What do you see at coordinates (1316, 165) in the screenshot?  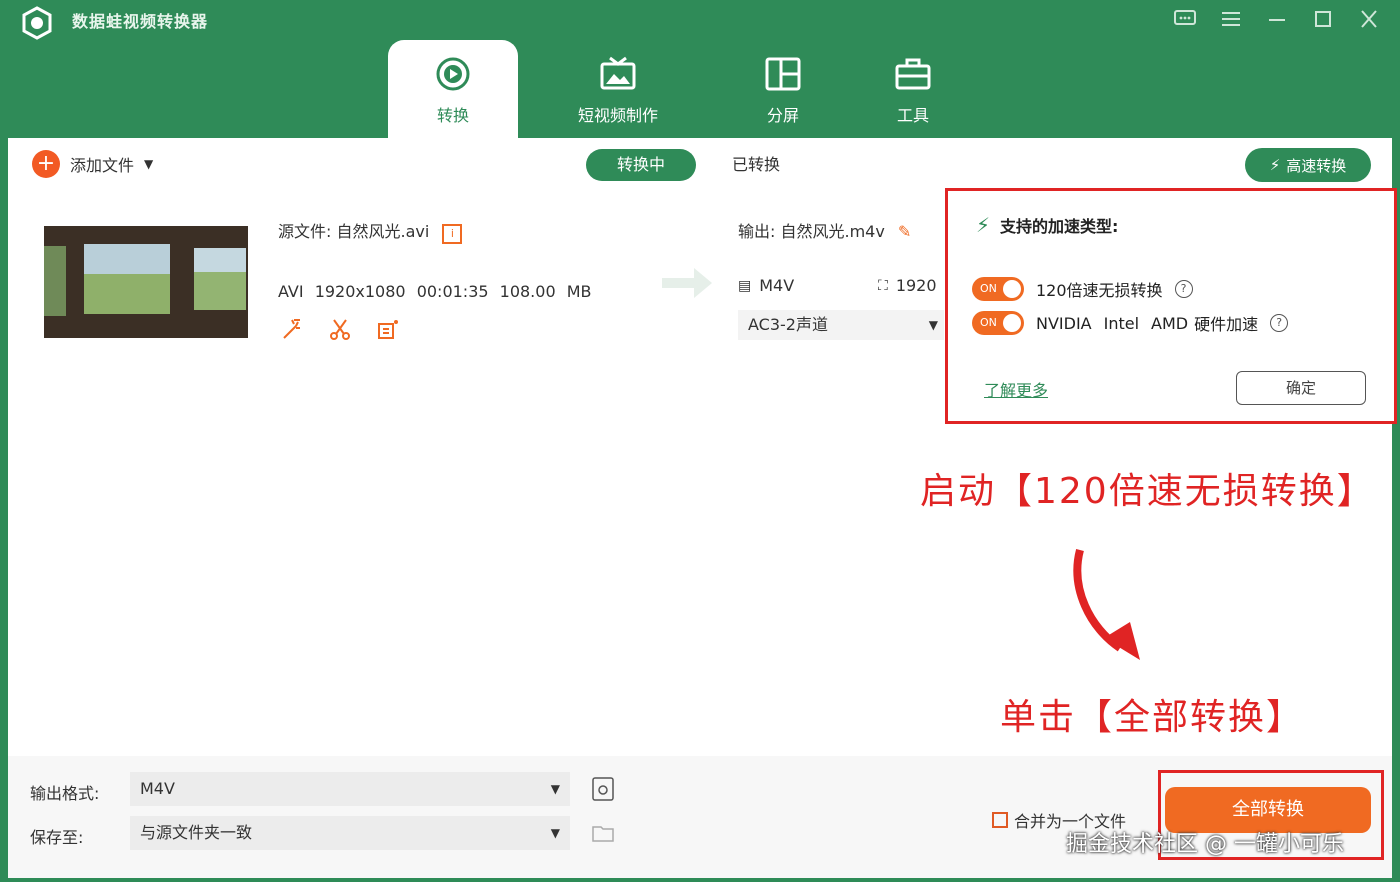 I see `speed-convert-label: 高速转换` at bounding box center [1316, 165].